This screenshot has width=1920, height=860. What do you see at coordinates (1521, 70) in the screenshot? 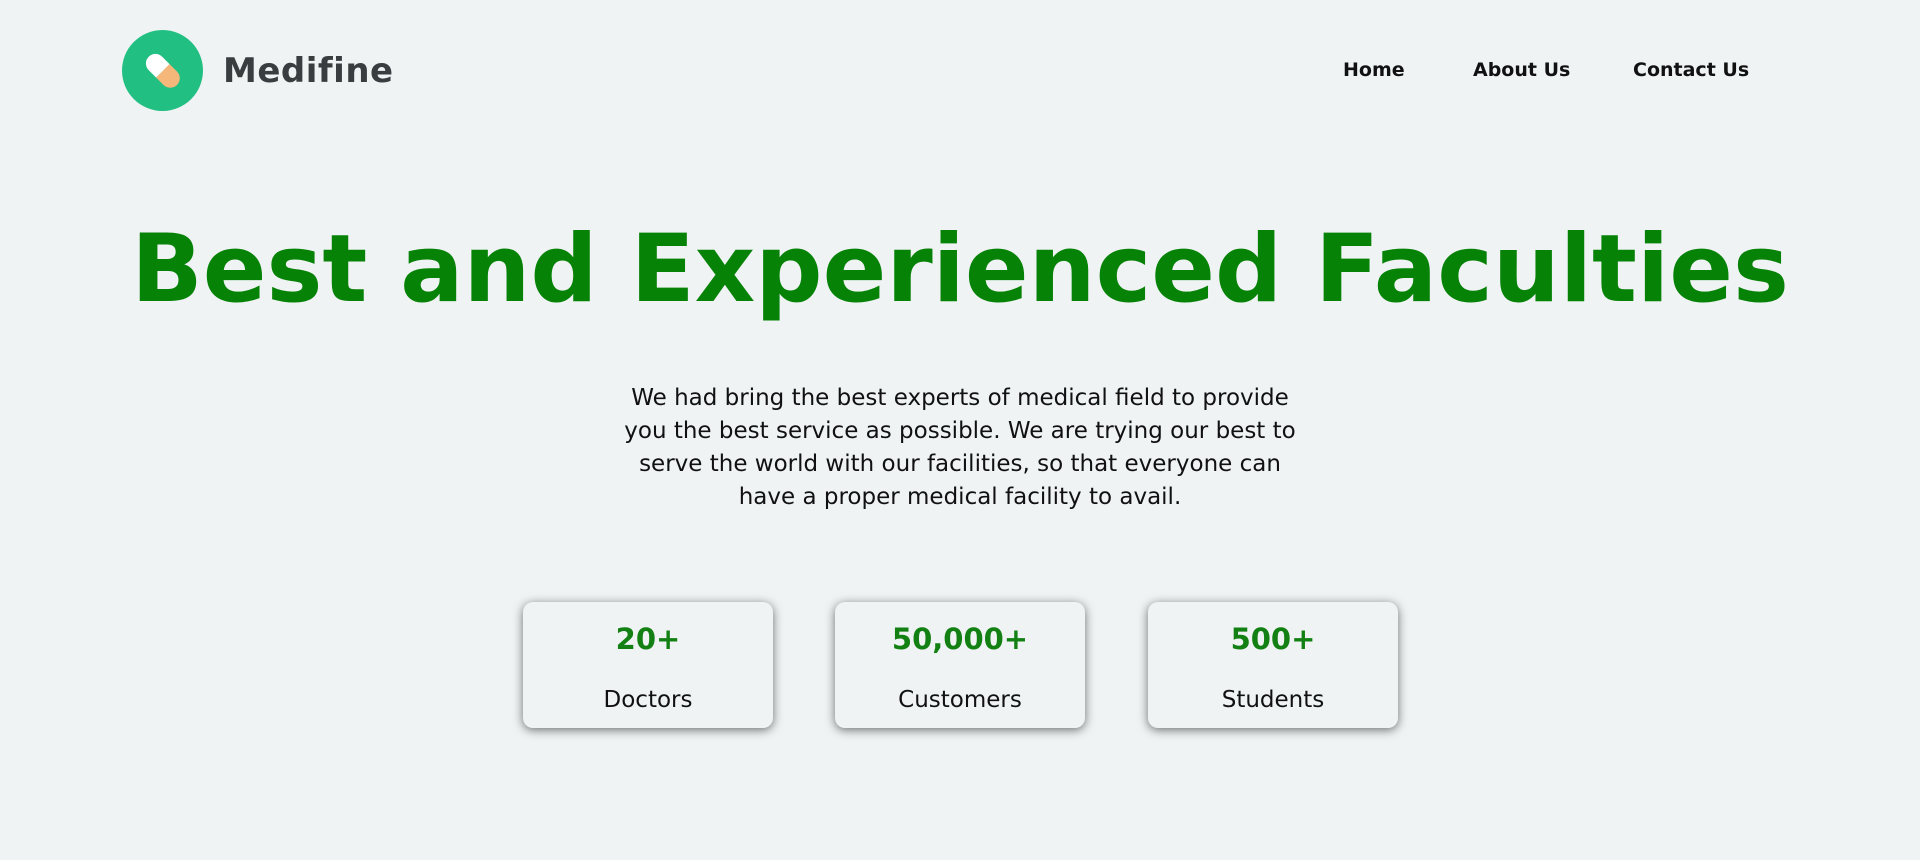
I see `nav-link-about-us: About Us` at bounding box center [1521, 70].